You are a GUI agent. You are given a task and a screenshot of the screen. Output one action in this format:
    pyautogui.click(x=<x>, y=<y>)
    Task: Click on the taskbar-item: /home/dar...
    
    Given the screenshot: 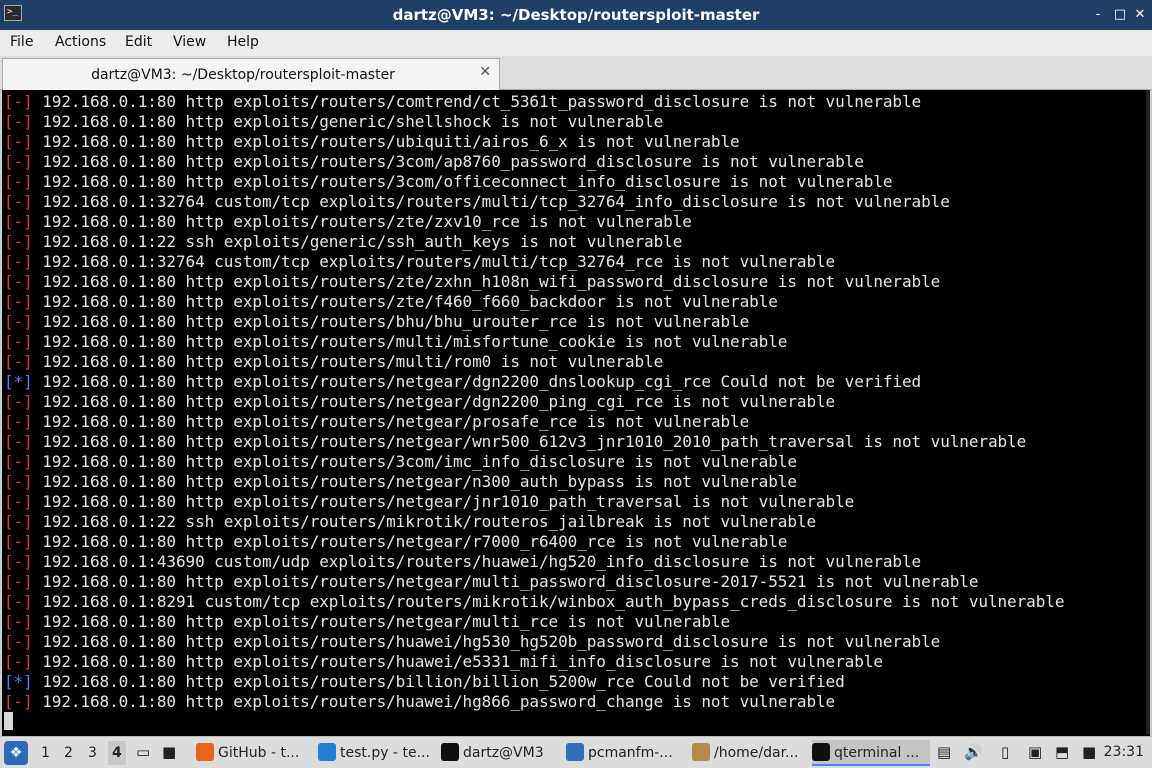 What is the action you would take?
    pyautogui.click(x=748, y=753)
    